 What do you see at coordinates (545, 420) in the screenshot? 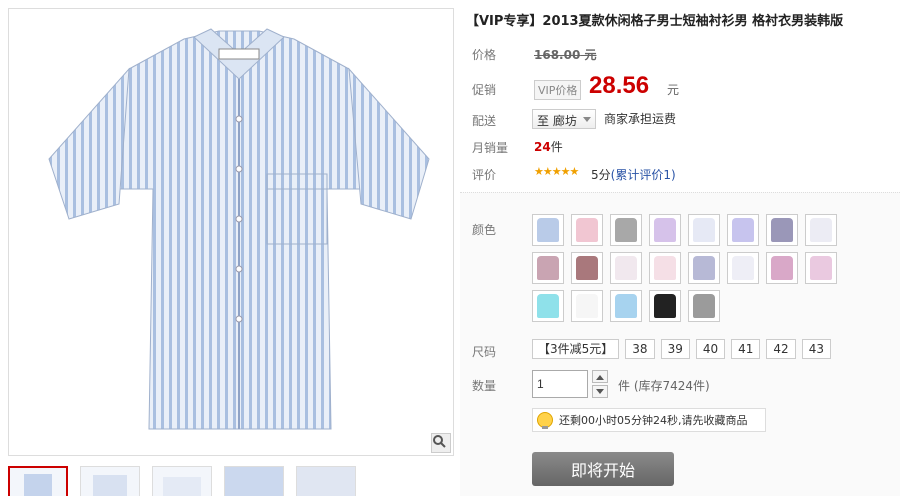
I see `lightbulb-icon` at bounding box center [545, 420].